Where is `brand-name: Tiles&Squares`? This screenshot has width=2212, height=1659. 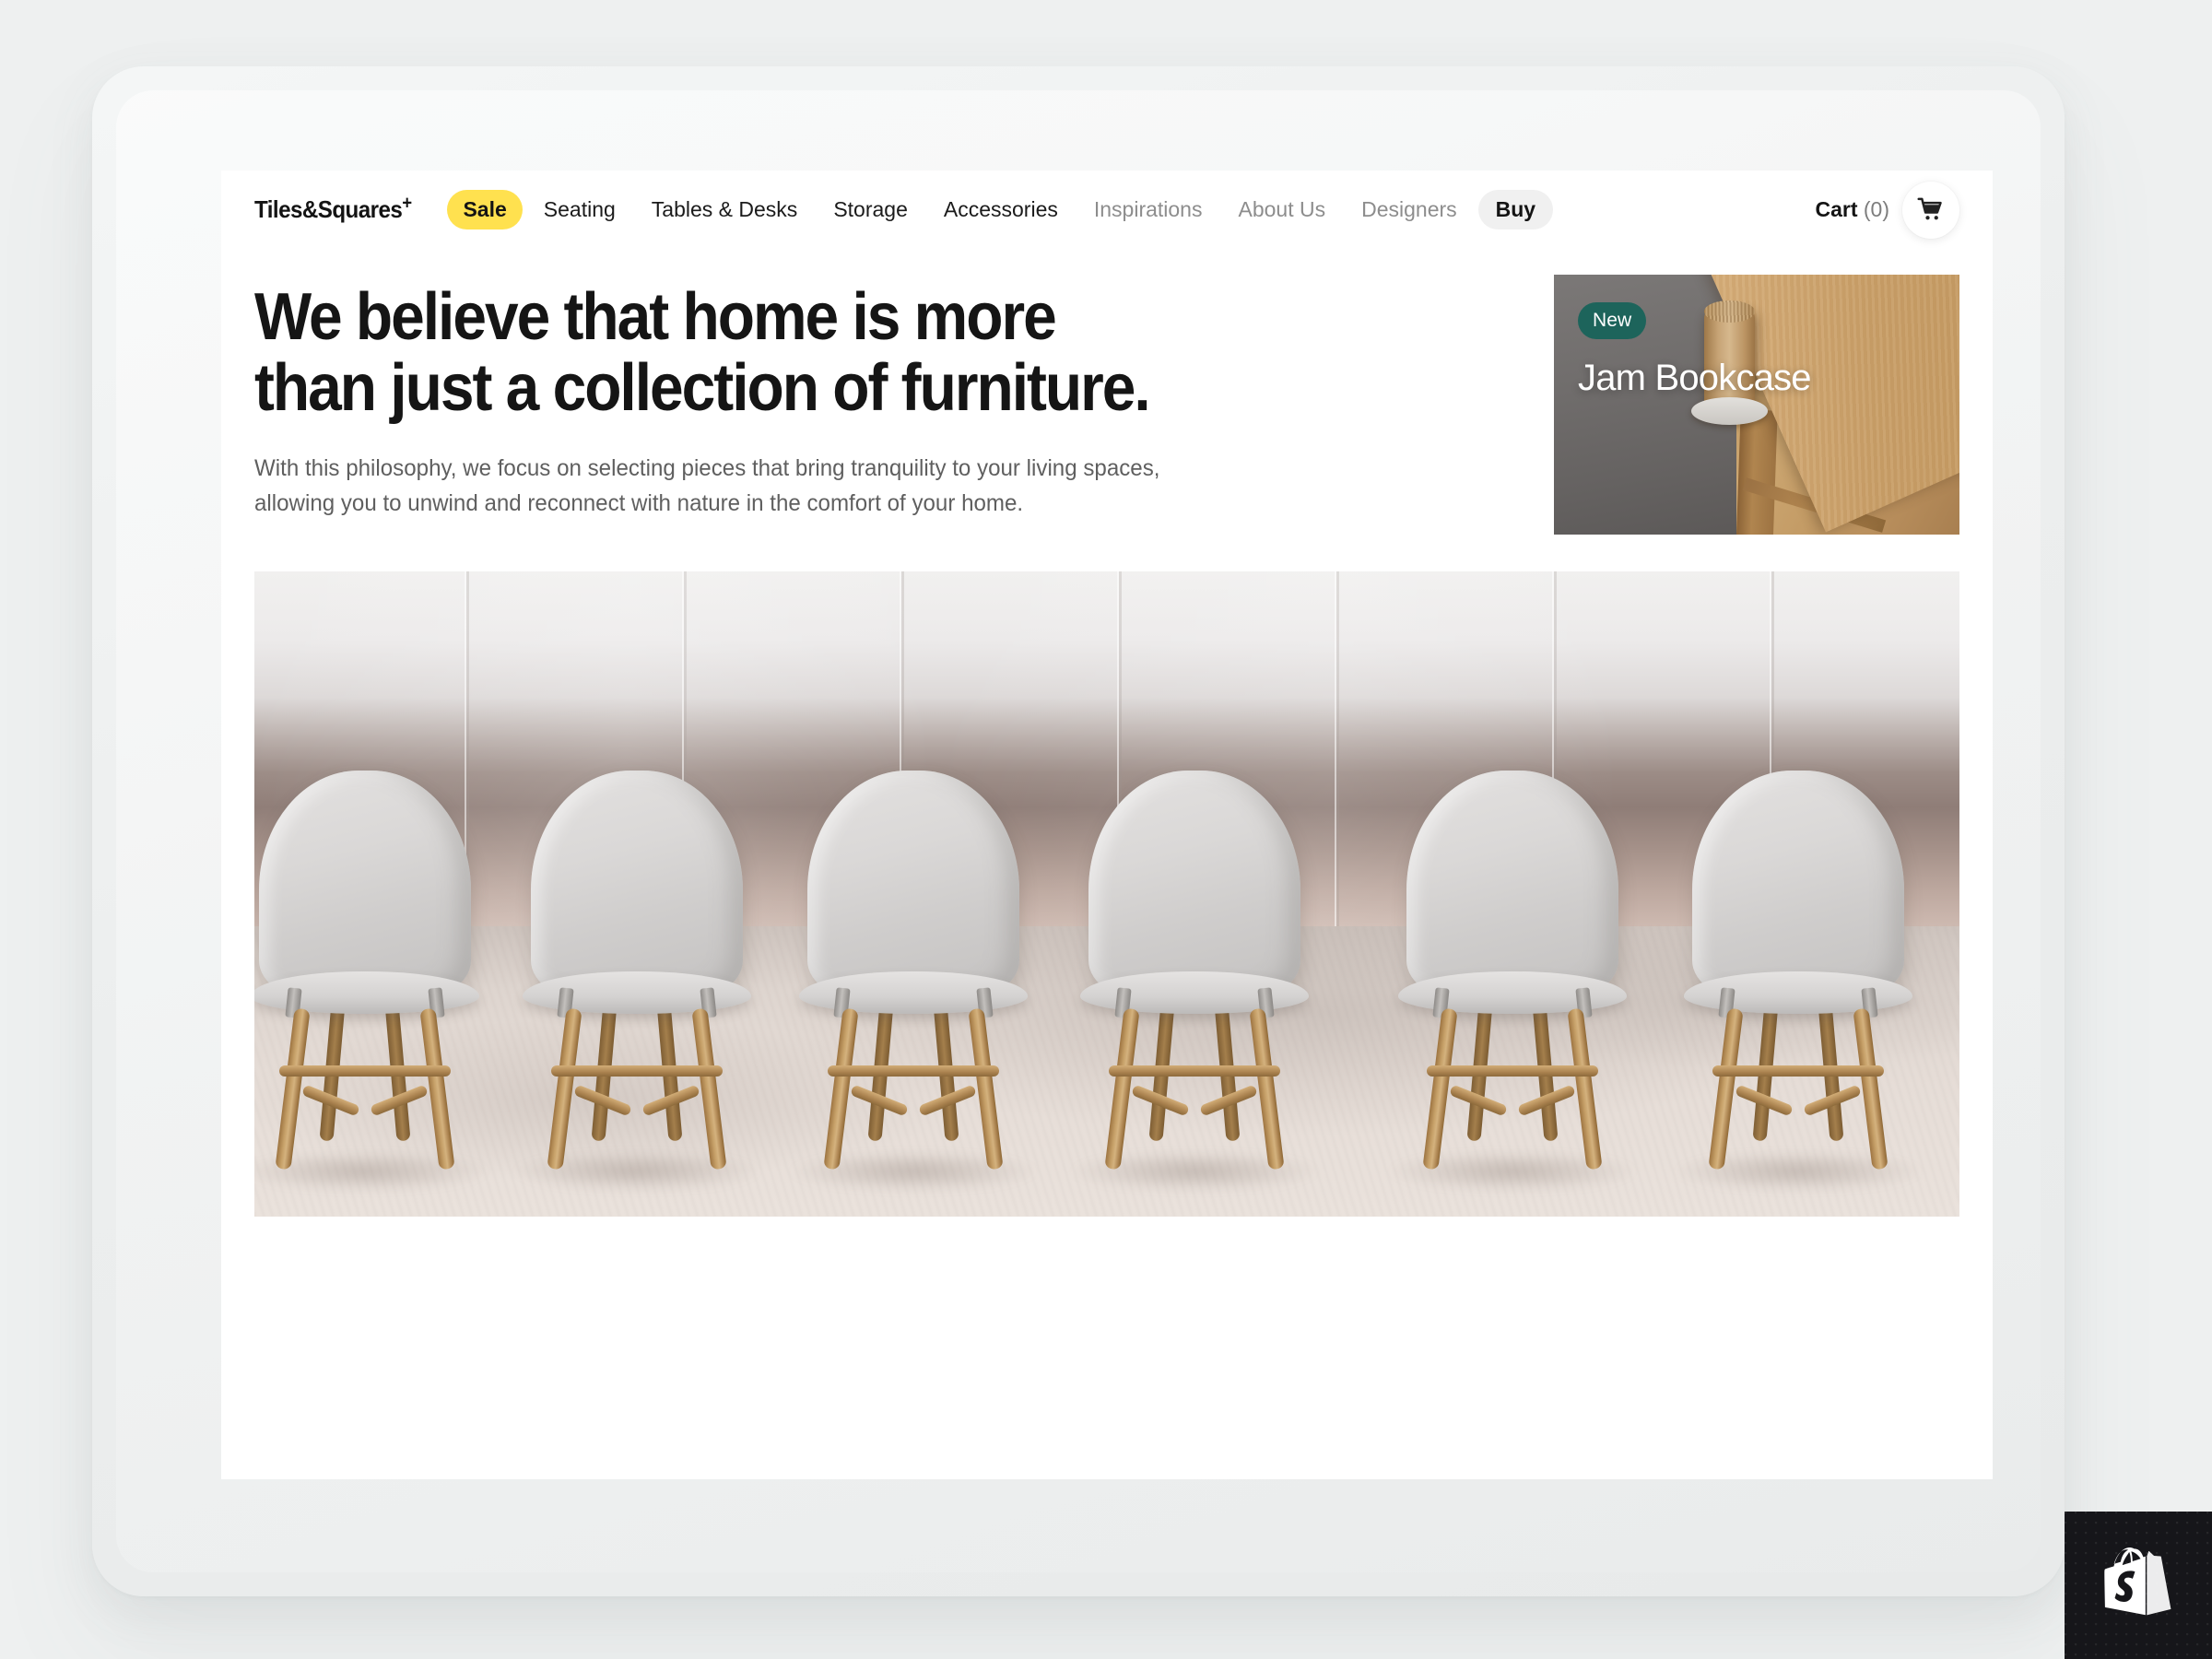
brand-name: Tiles&Squares is located at coordinates (328, 209).